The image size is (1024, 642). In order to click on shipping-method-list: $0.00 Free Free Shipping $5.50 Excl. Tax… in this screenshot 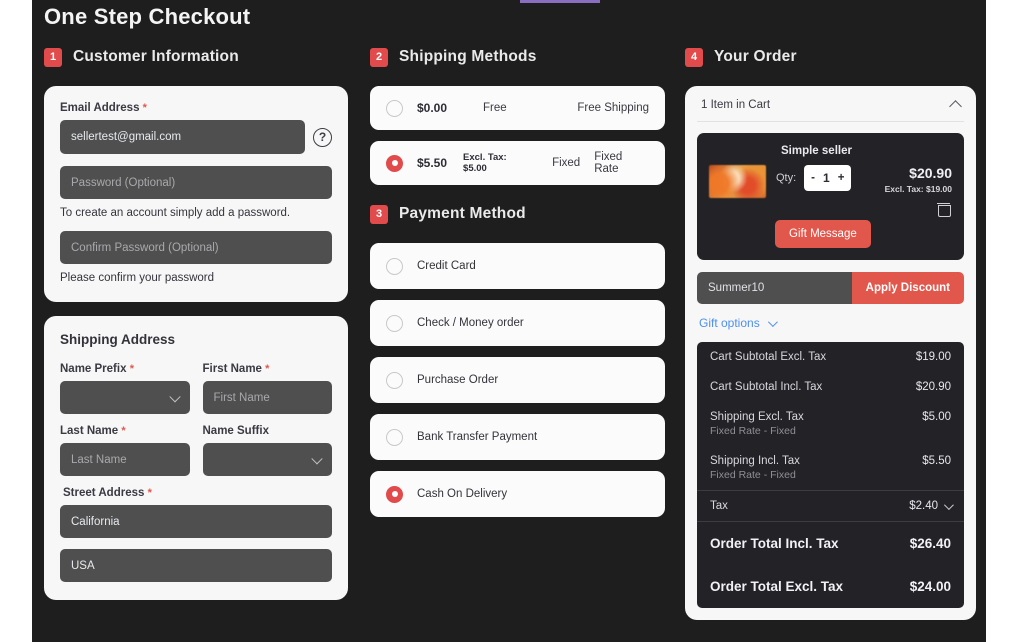, I will do `click(517, 135)`.